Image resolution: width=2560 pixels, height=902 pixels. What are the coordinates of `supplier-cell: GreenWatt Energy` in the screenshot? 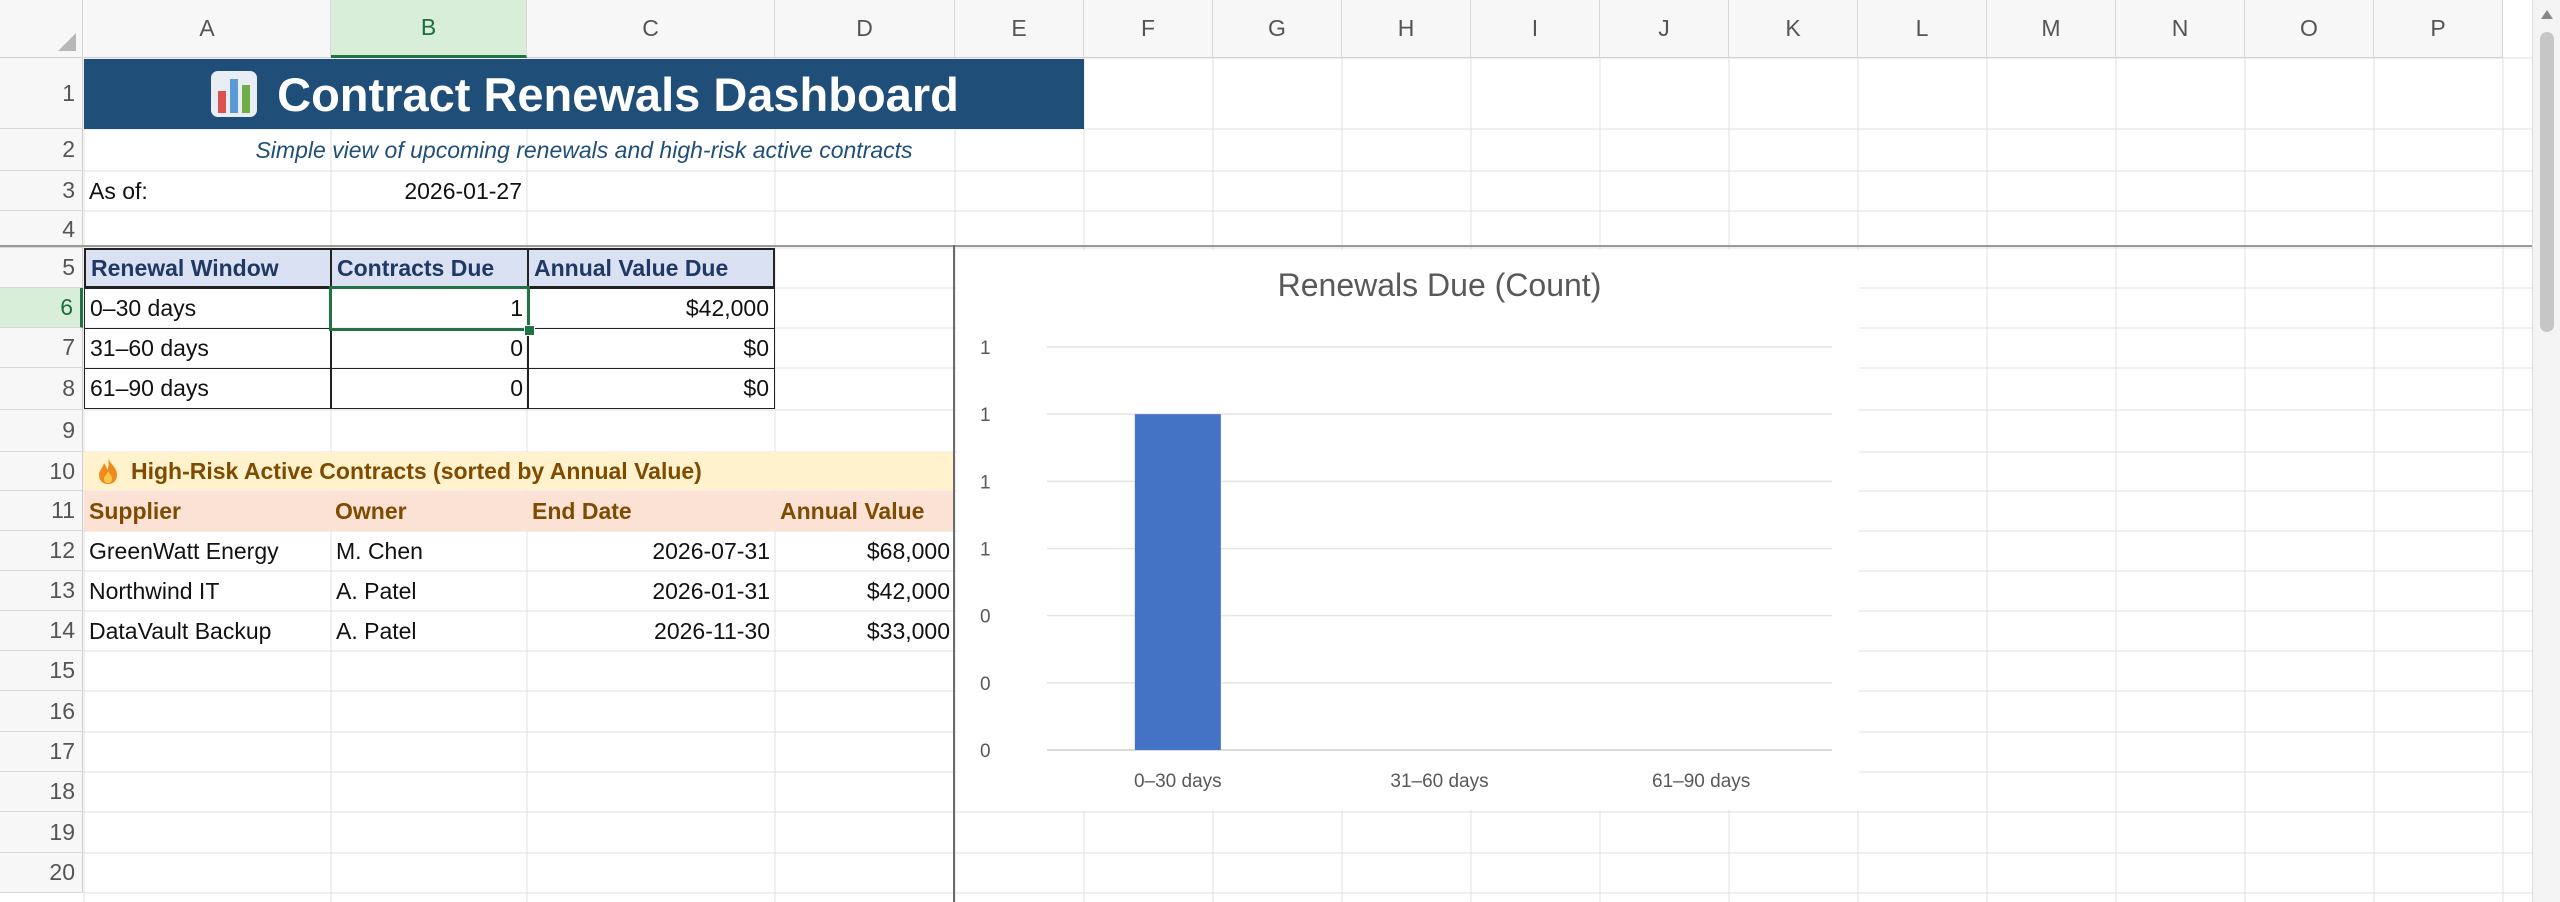 It's located at (207, 551).